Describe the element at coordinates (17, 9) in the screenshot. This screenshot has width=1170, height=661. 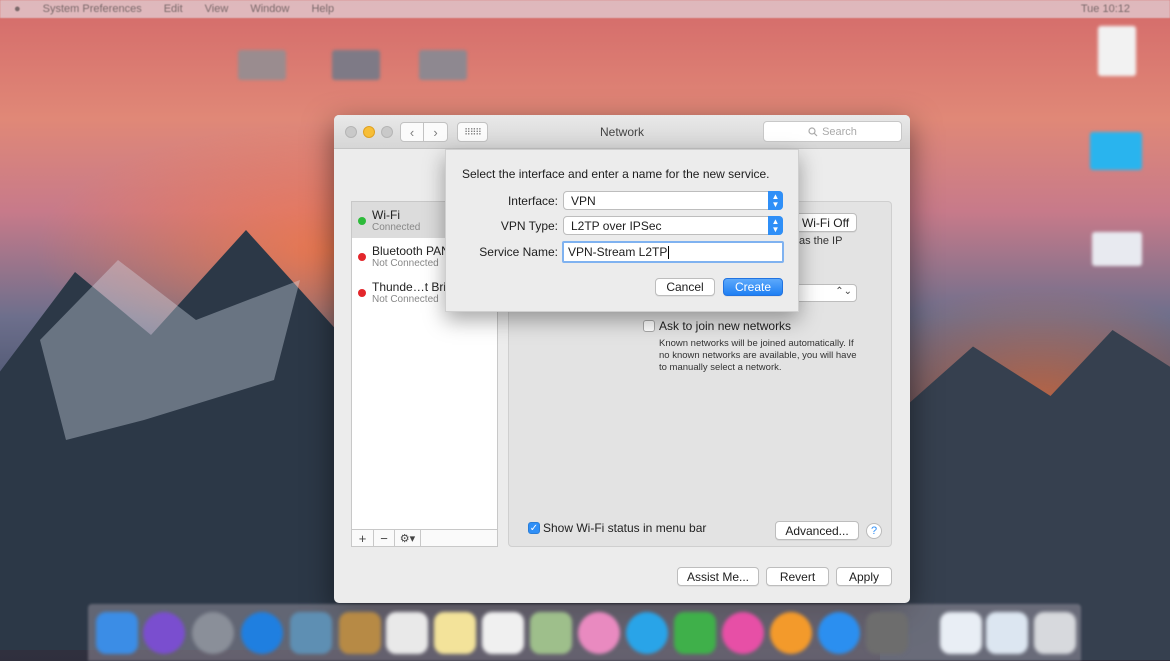
I see `apple-icon: ●` at that location.